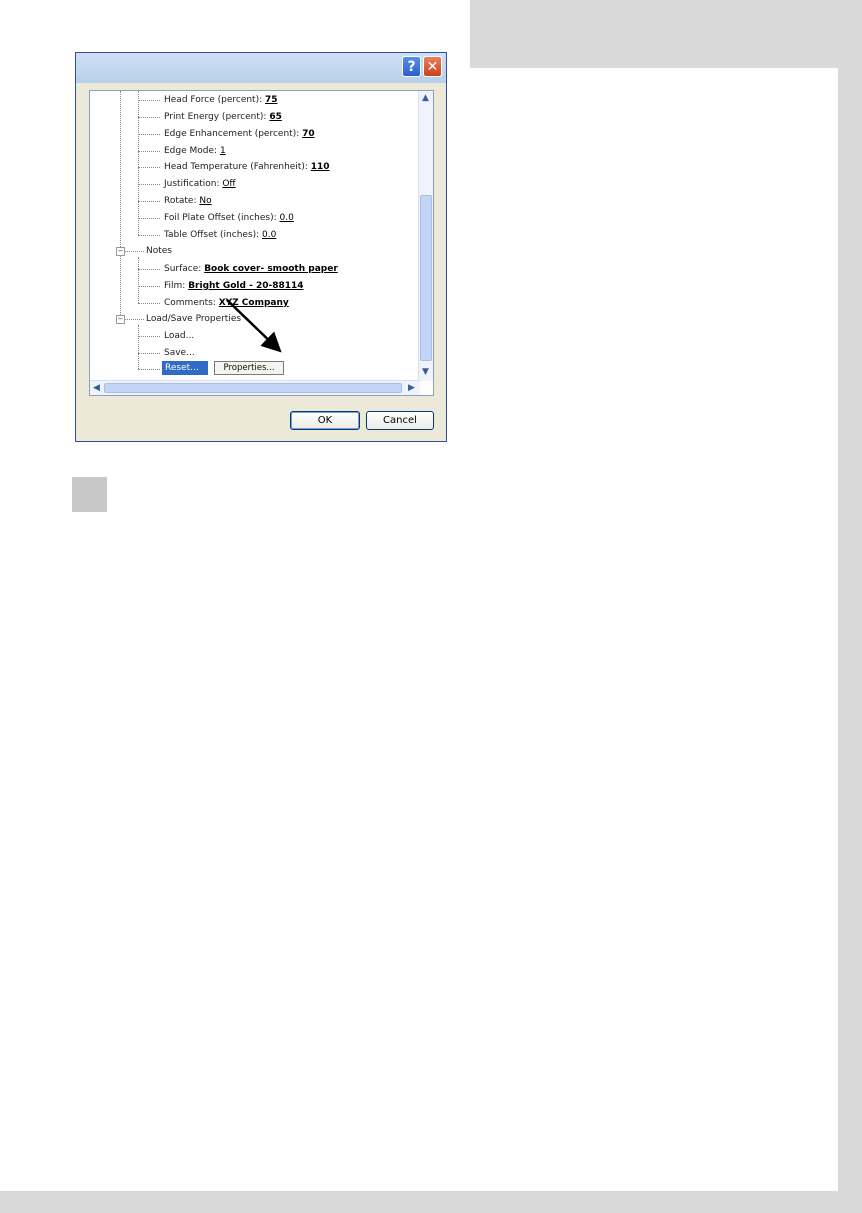  I want to click on close-button: ✕, so click(432, 66).